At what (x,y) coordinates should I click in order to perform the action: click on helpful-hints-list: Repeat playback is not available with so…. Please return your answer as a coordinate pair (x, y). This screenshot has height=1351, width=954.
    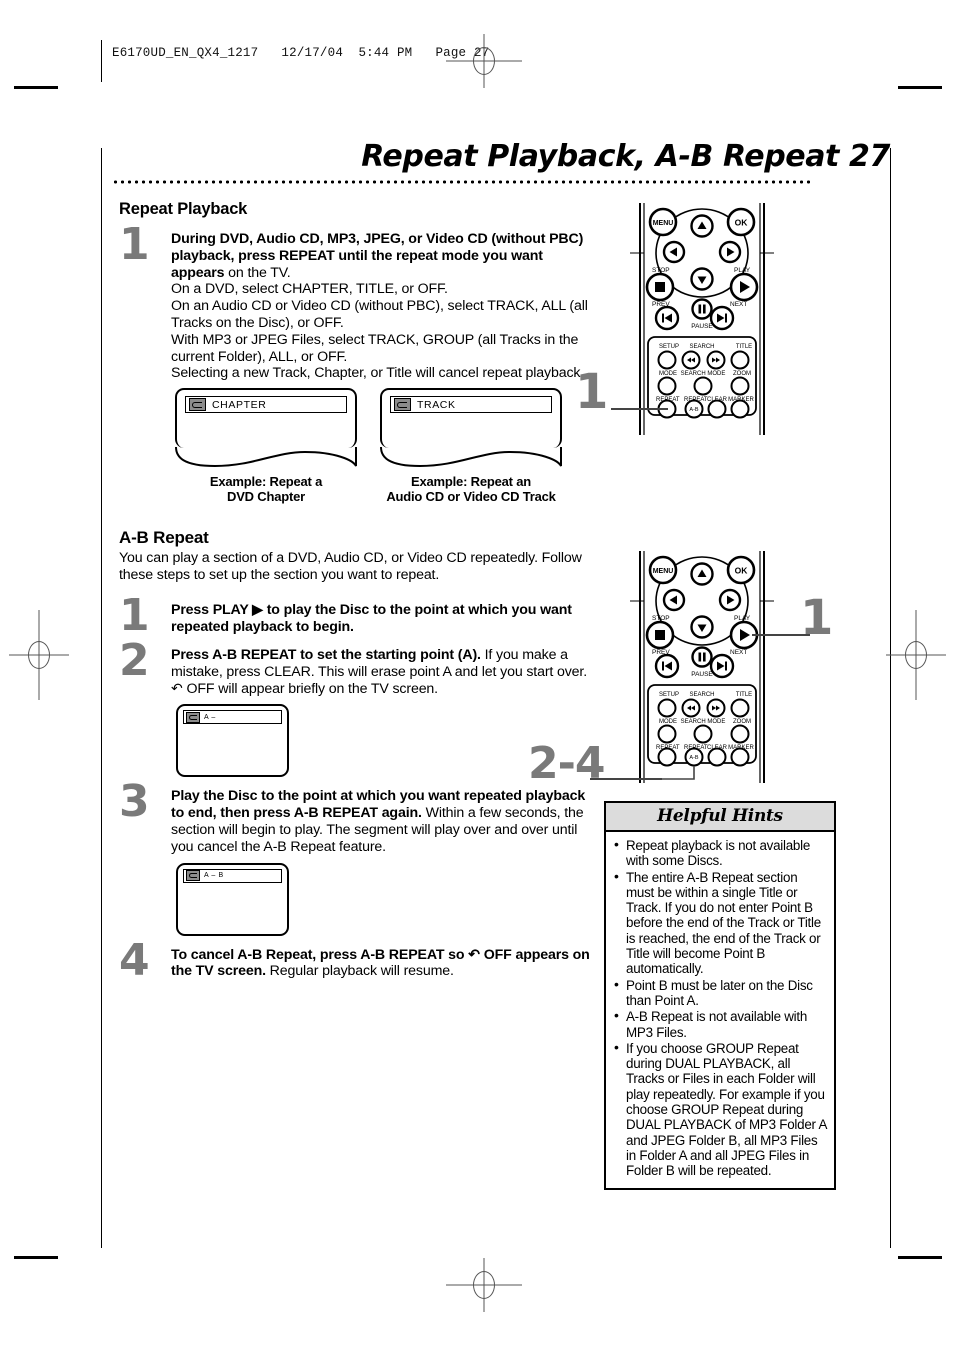
    Looking at the image, I should click on (720, 1010).